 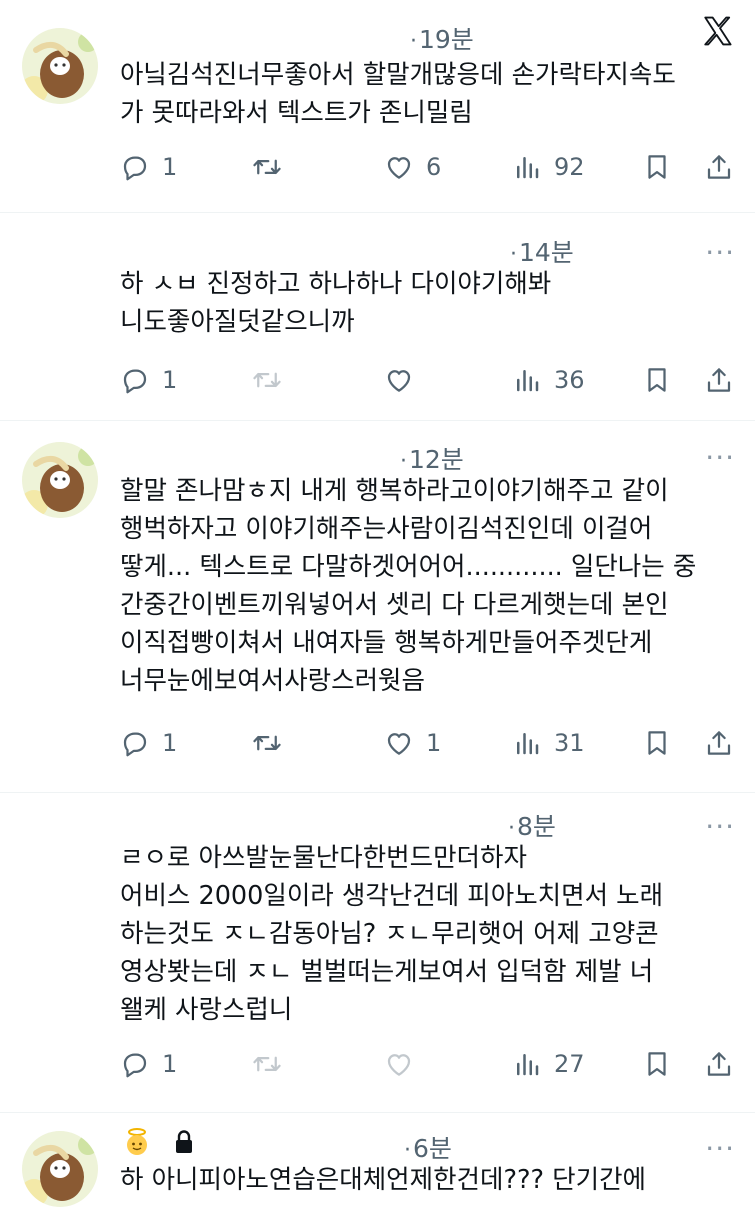 I want to click on like-button: 1, so click(x=412, y=743).